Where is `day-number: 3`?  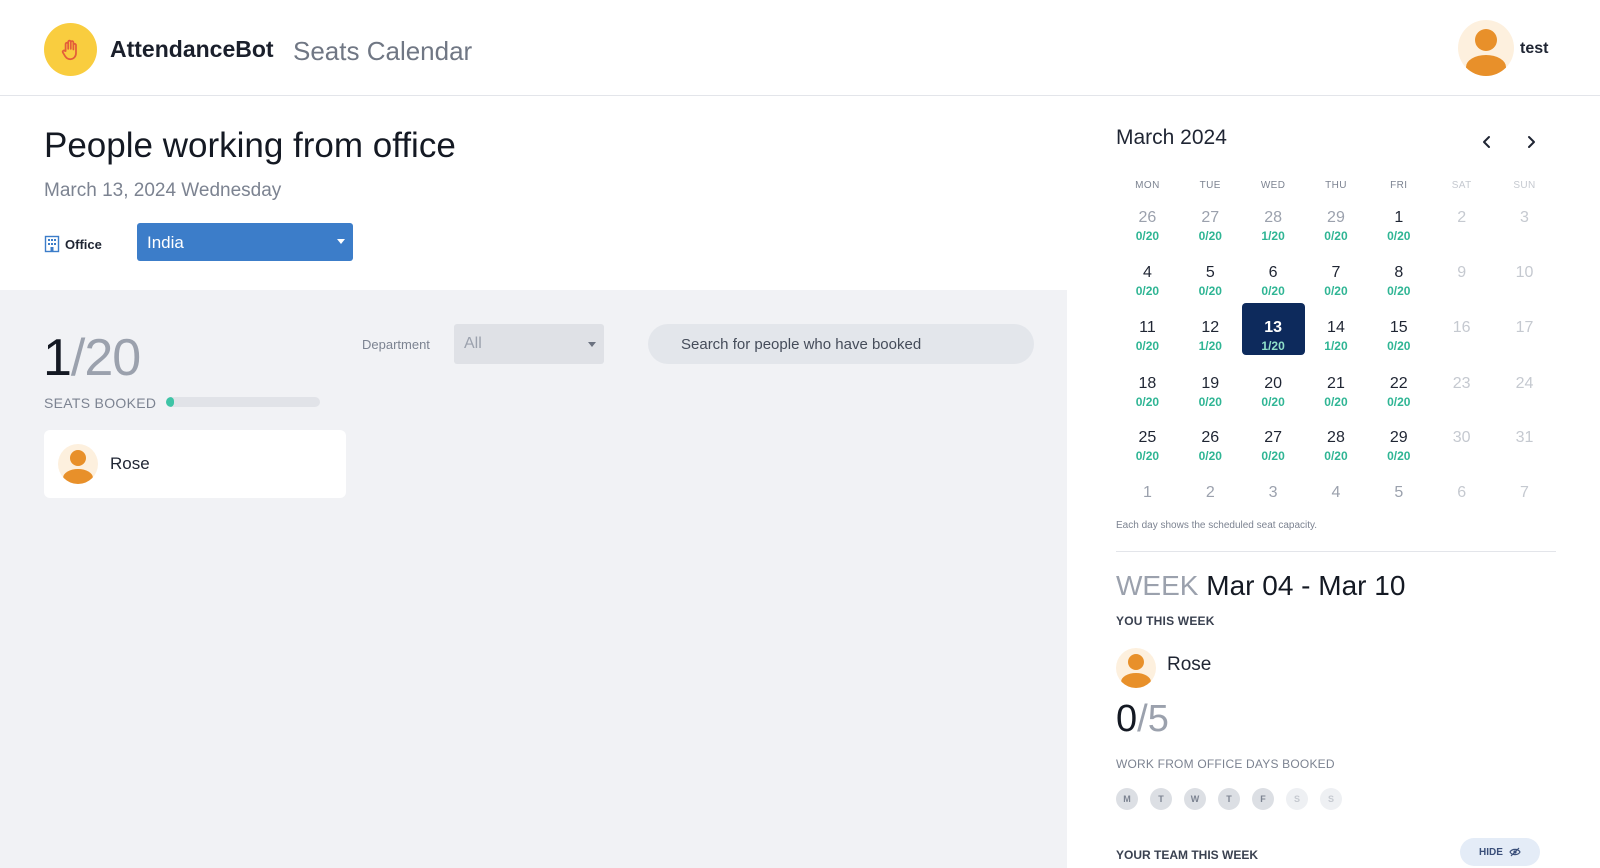 day-number: 3 is located at coordinates (1524, 217).